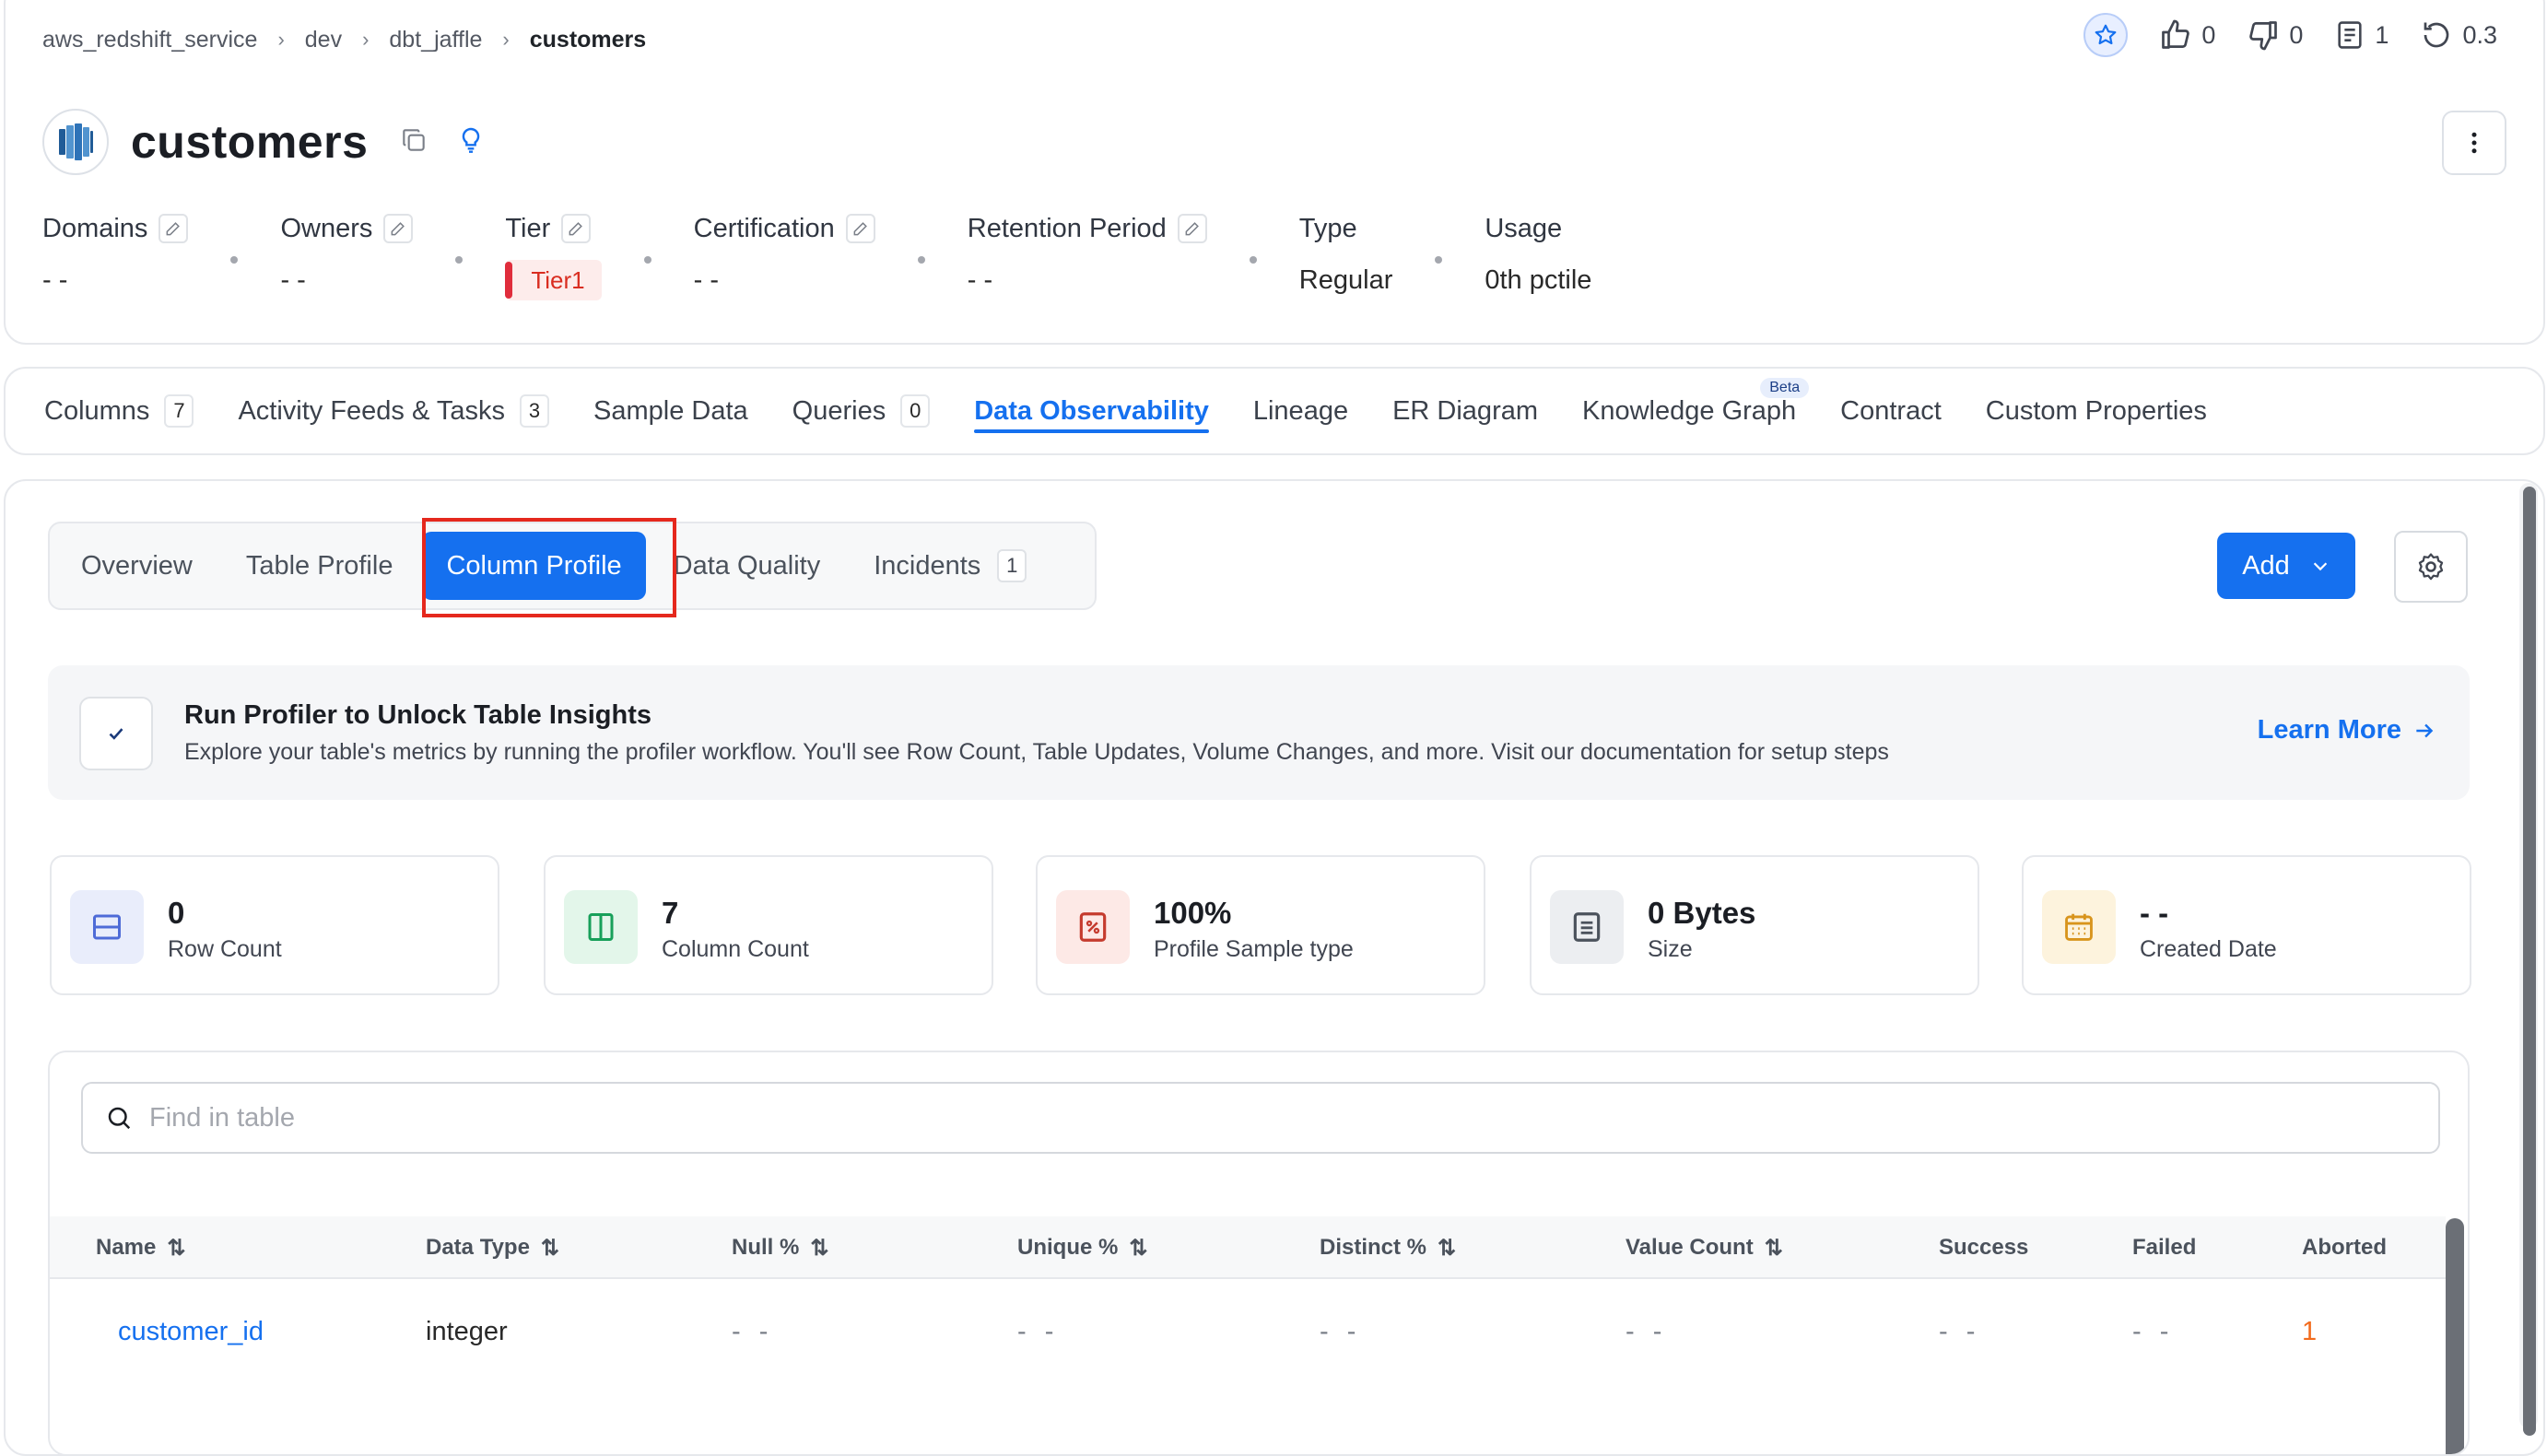 The image size is (2547, 1456). Describe the element at coordinates (492, 1247) in the screenshot. I see `column-header-data-type: Data Type ⇅` at that location.